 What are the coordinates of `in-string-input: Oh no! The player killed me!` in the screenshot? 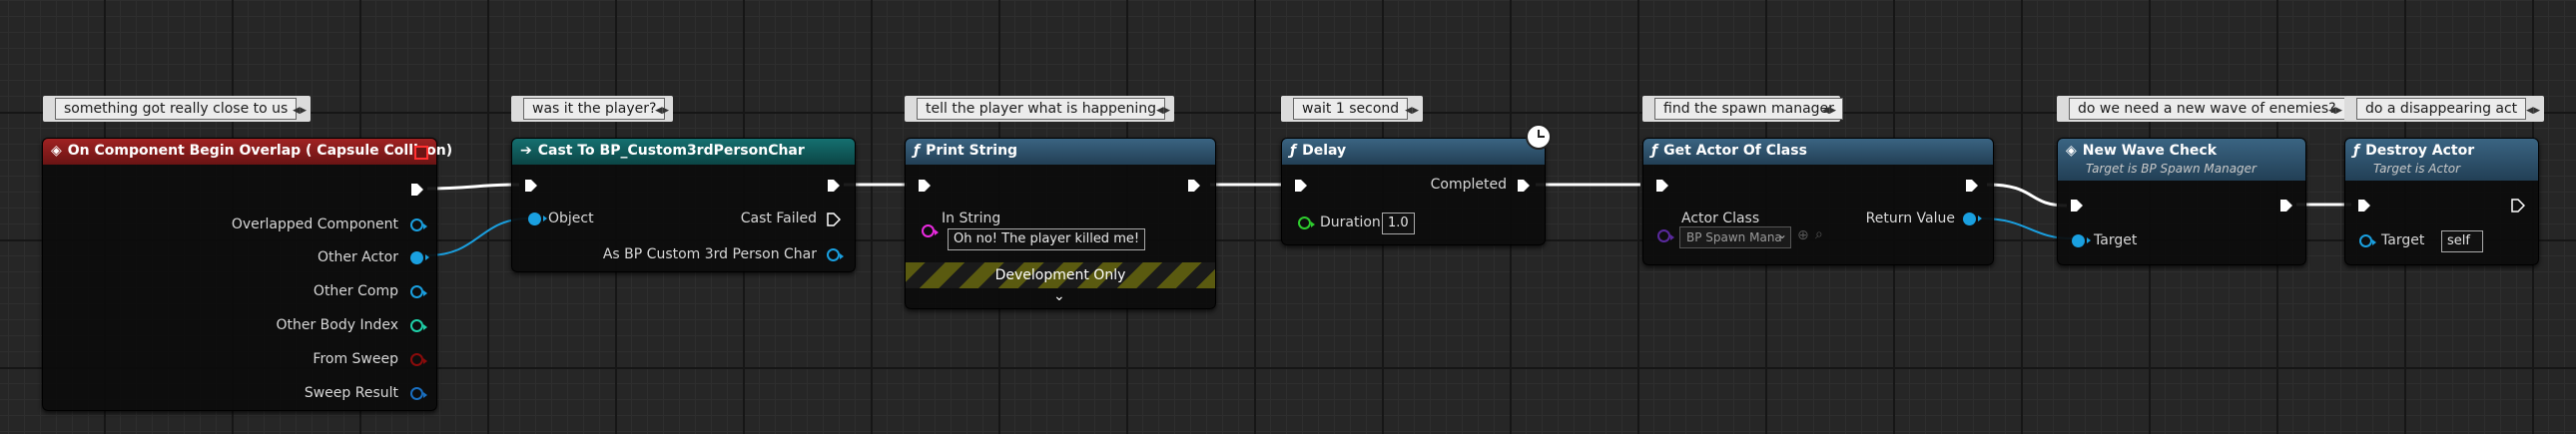 It's located at (1047, 239).